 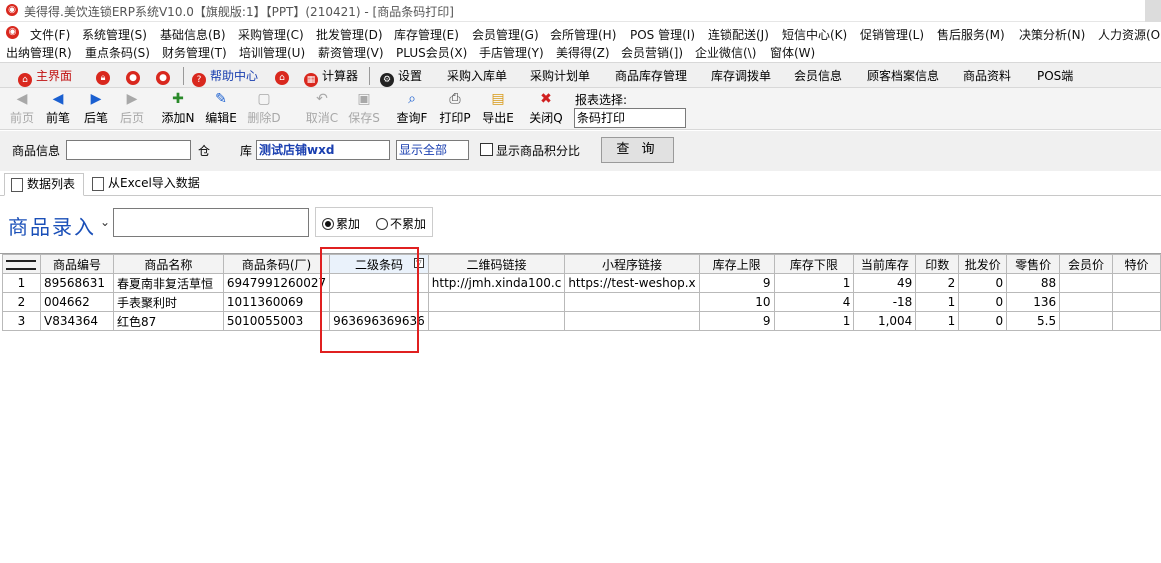 I want to click on show-all-select: 显示全部, so click(x=432, y=150).